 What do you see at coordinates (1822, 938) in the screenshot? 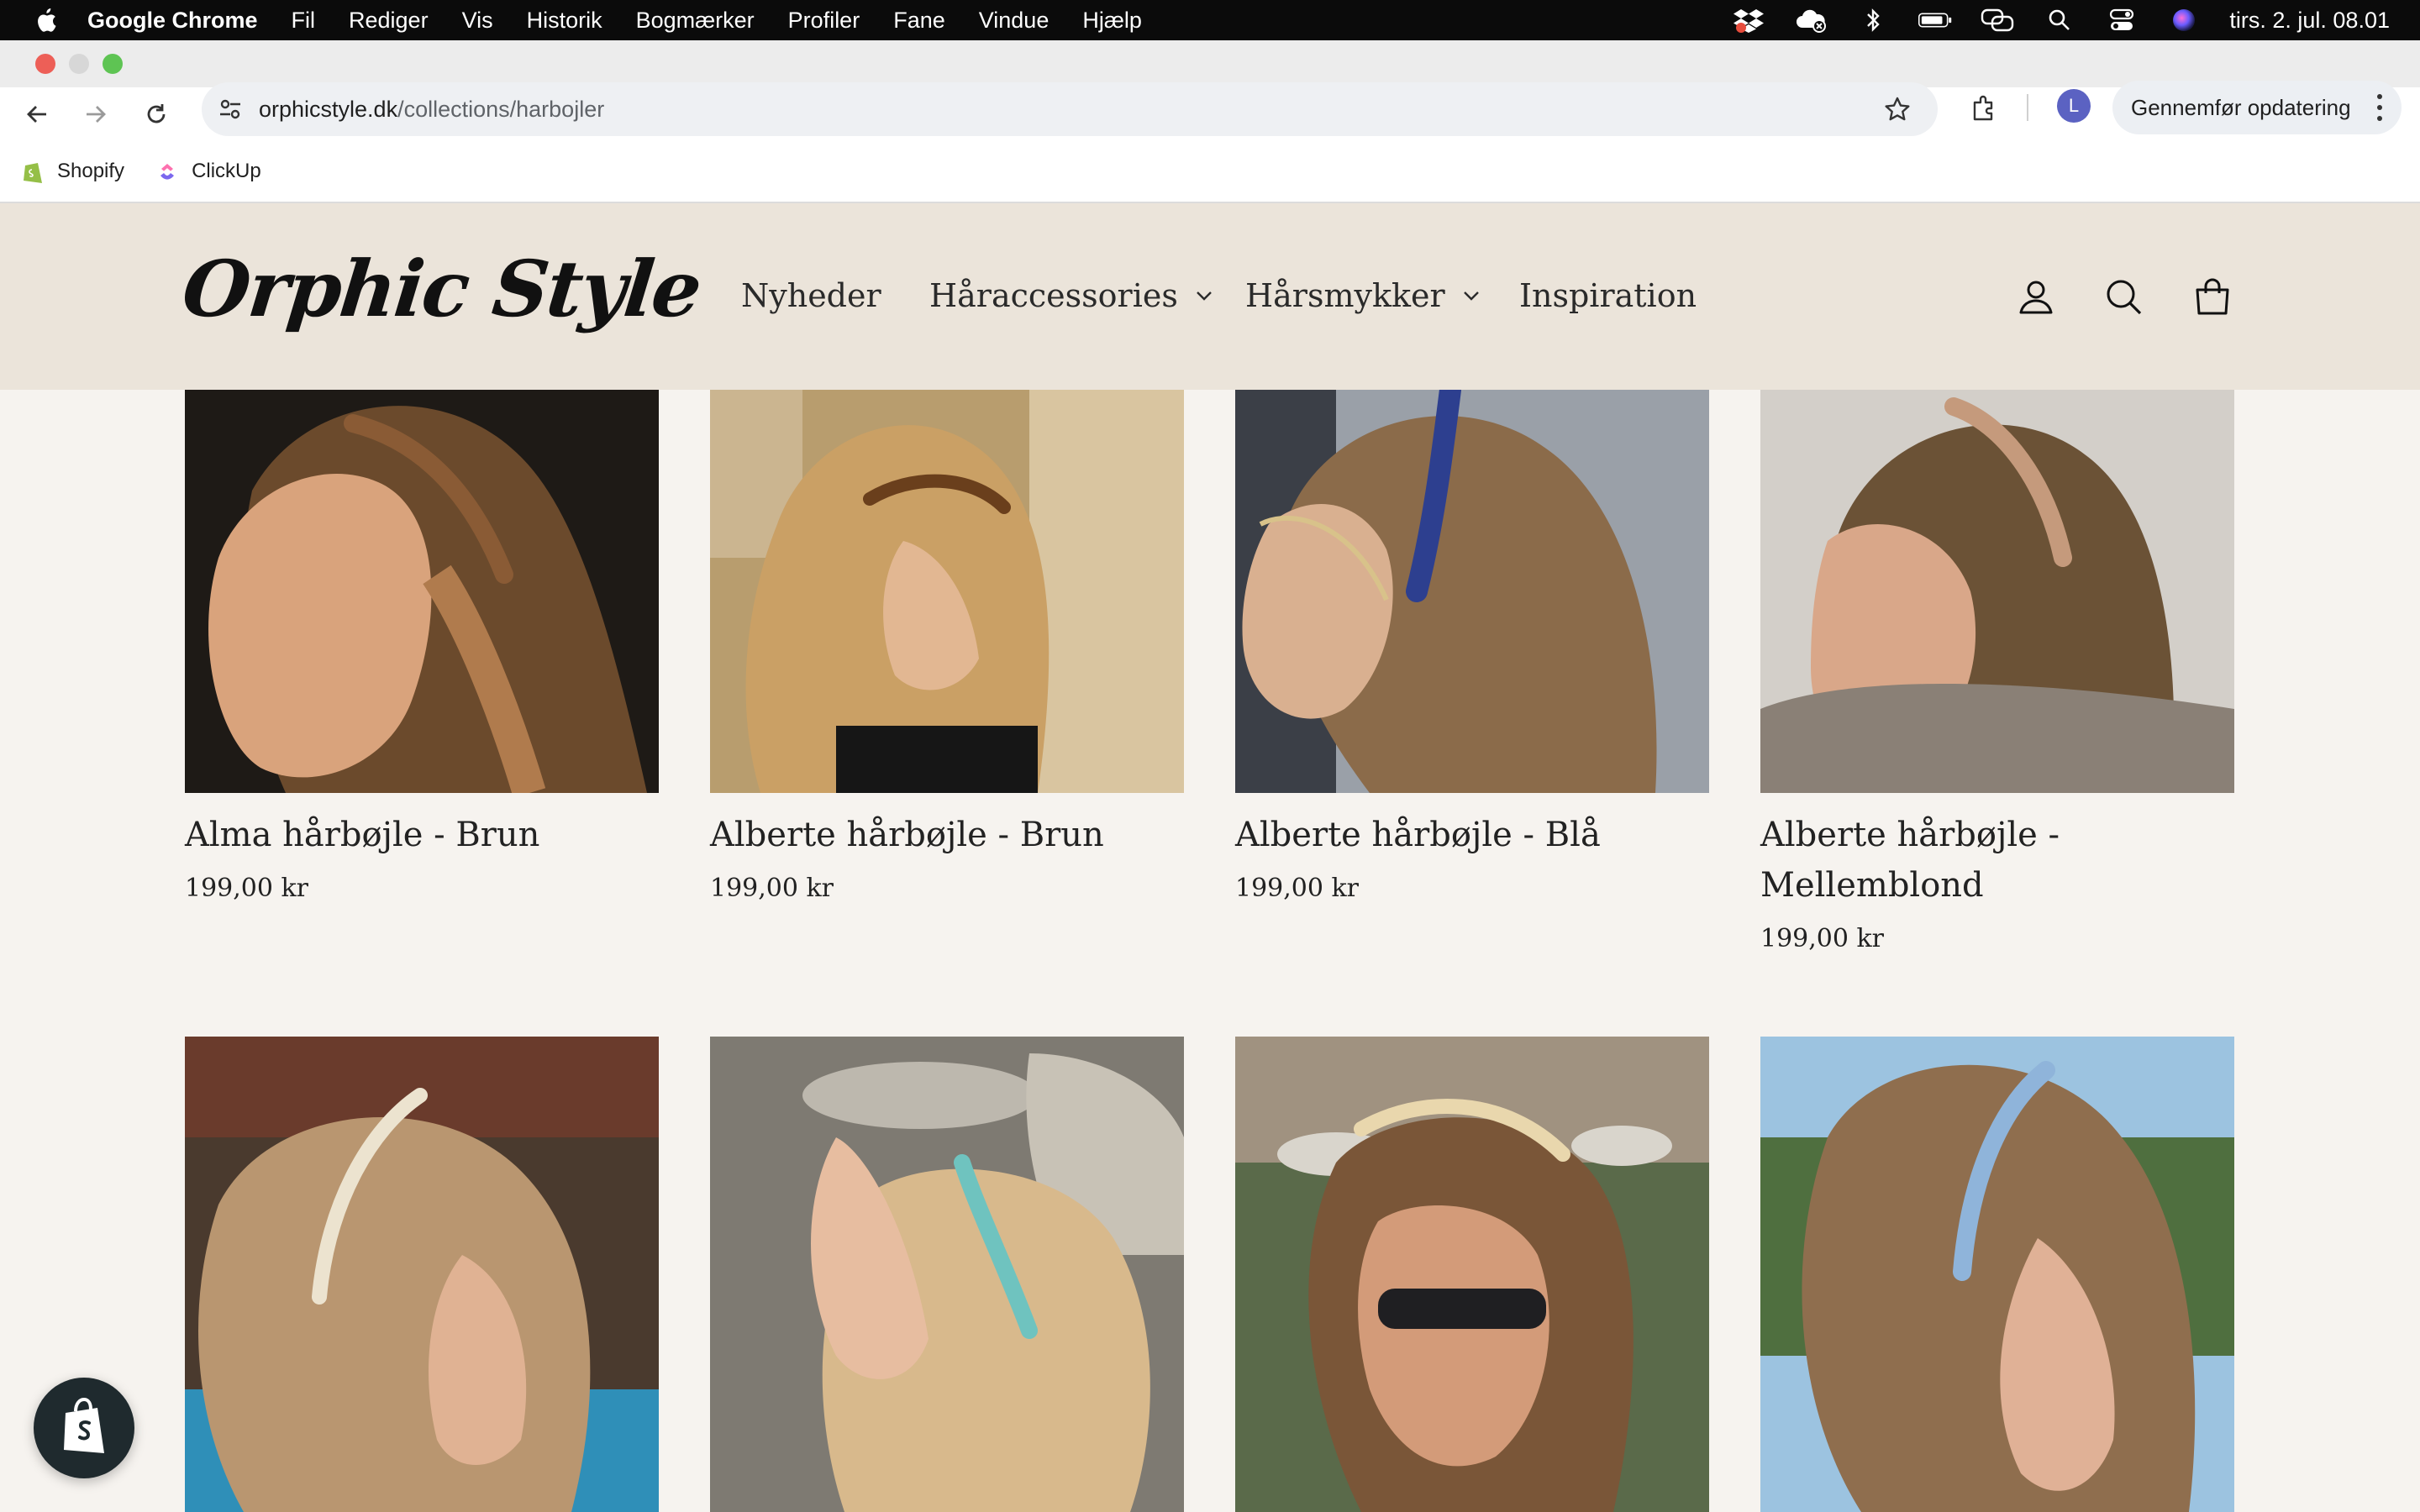
I see `product-price-3: 199,00 kr` at bounding box center [1822, 938].